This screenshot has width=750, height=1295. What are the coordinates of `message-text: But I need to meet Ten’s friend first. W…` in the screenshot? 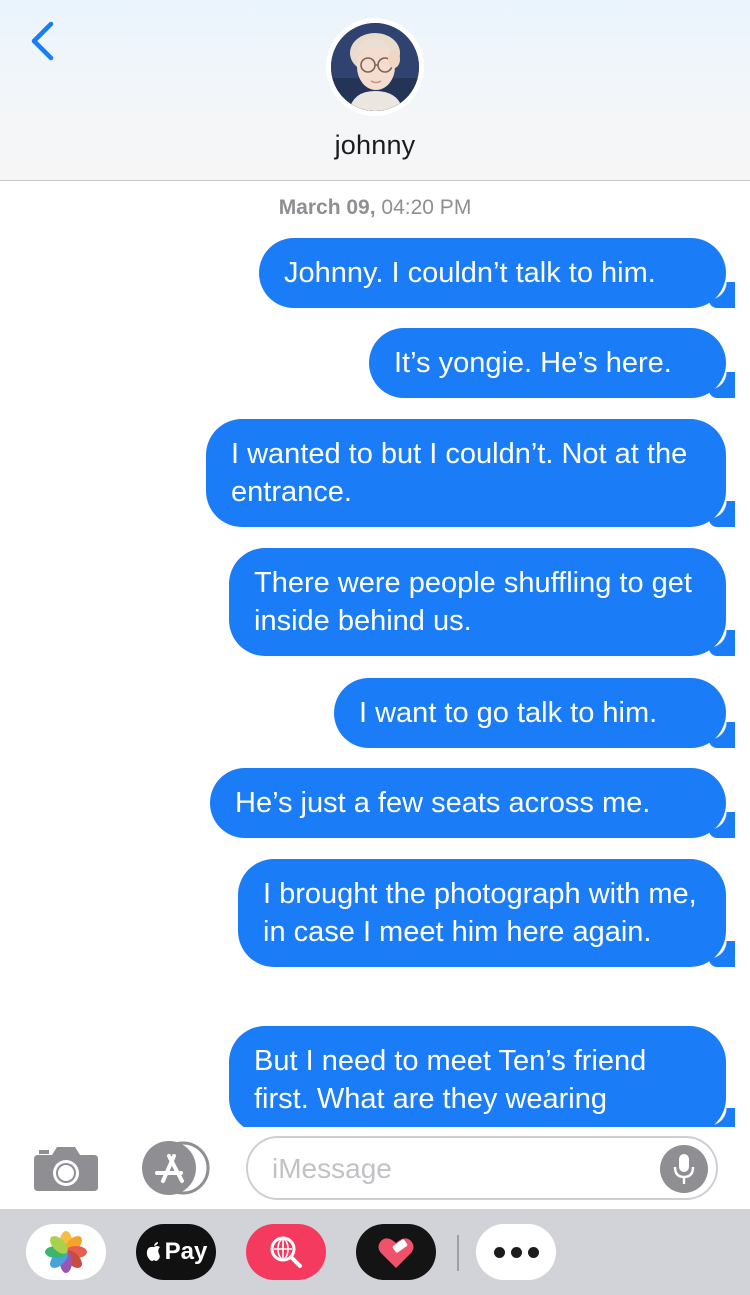 It's located at (450, 1080).